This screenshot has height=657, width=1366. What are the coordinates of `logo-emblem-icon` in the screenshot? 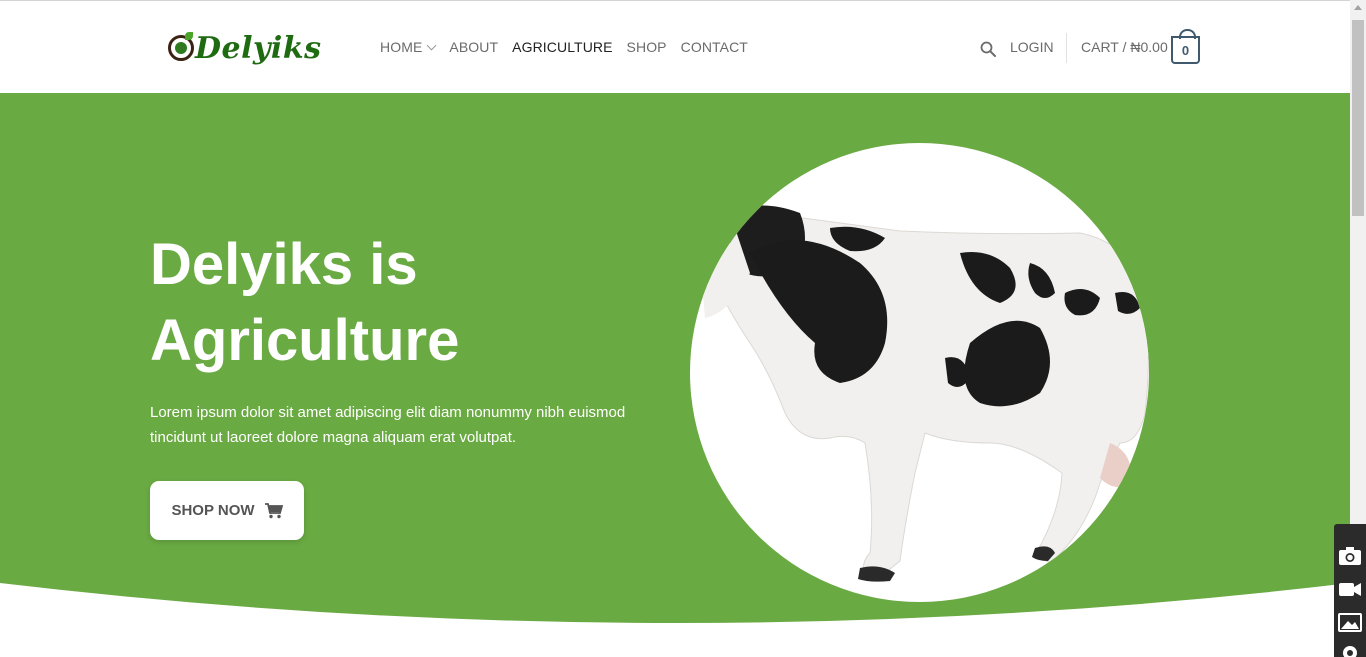 It's located at (181, 46).